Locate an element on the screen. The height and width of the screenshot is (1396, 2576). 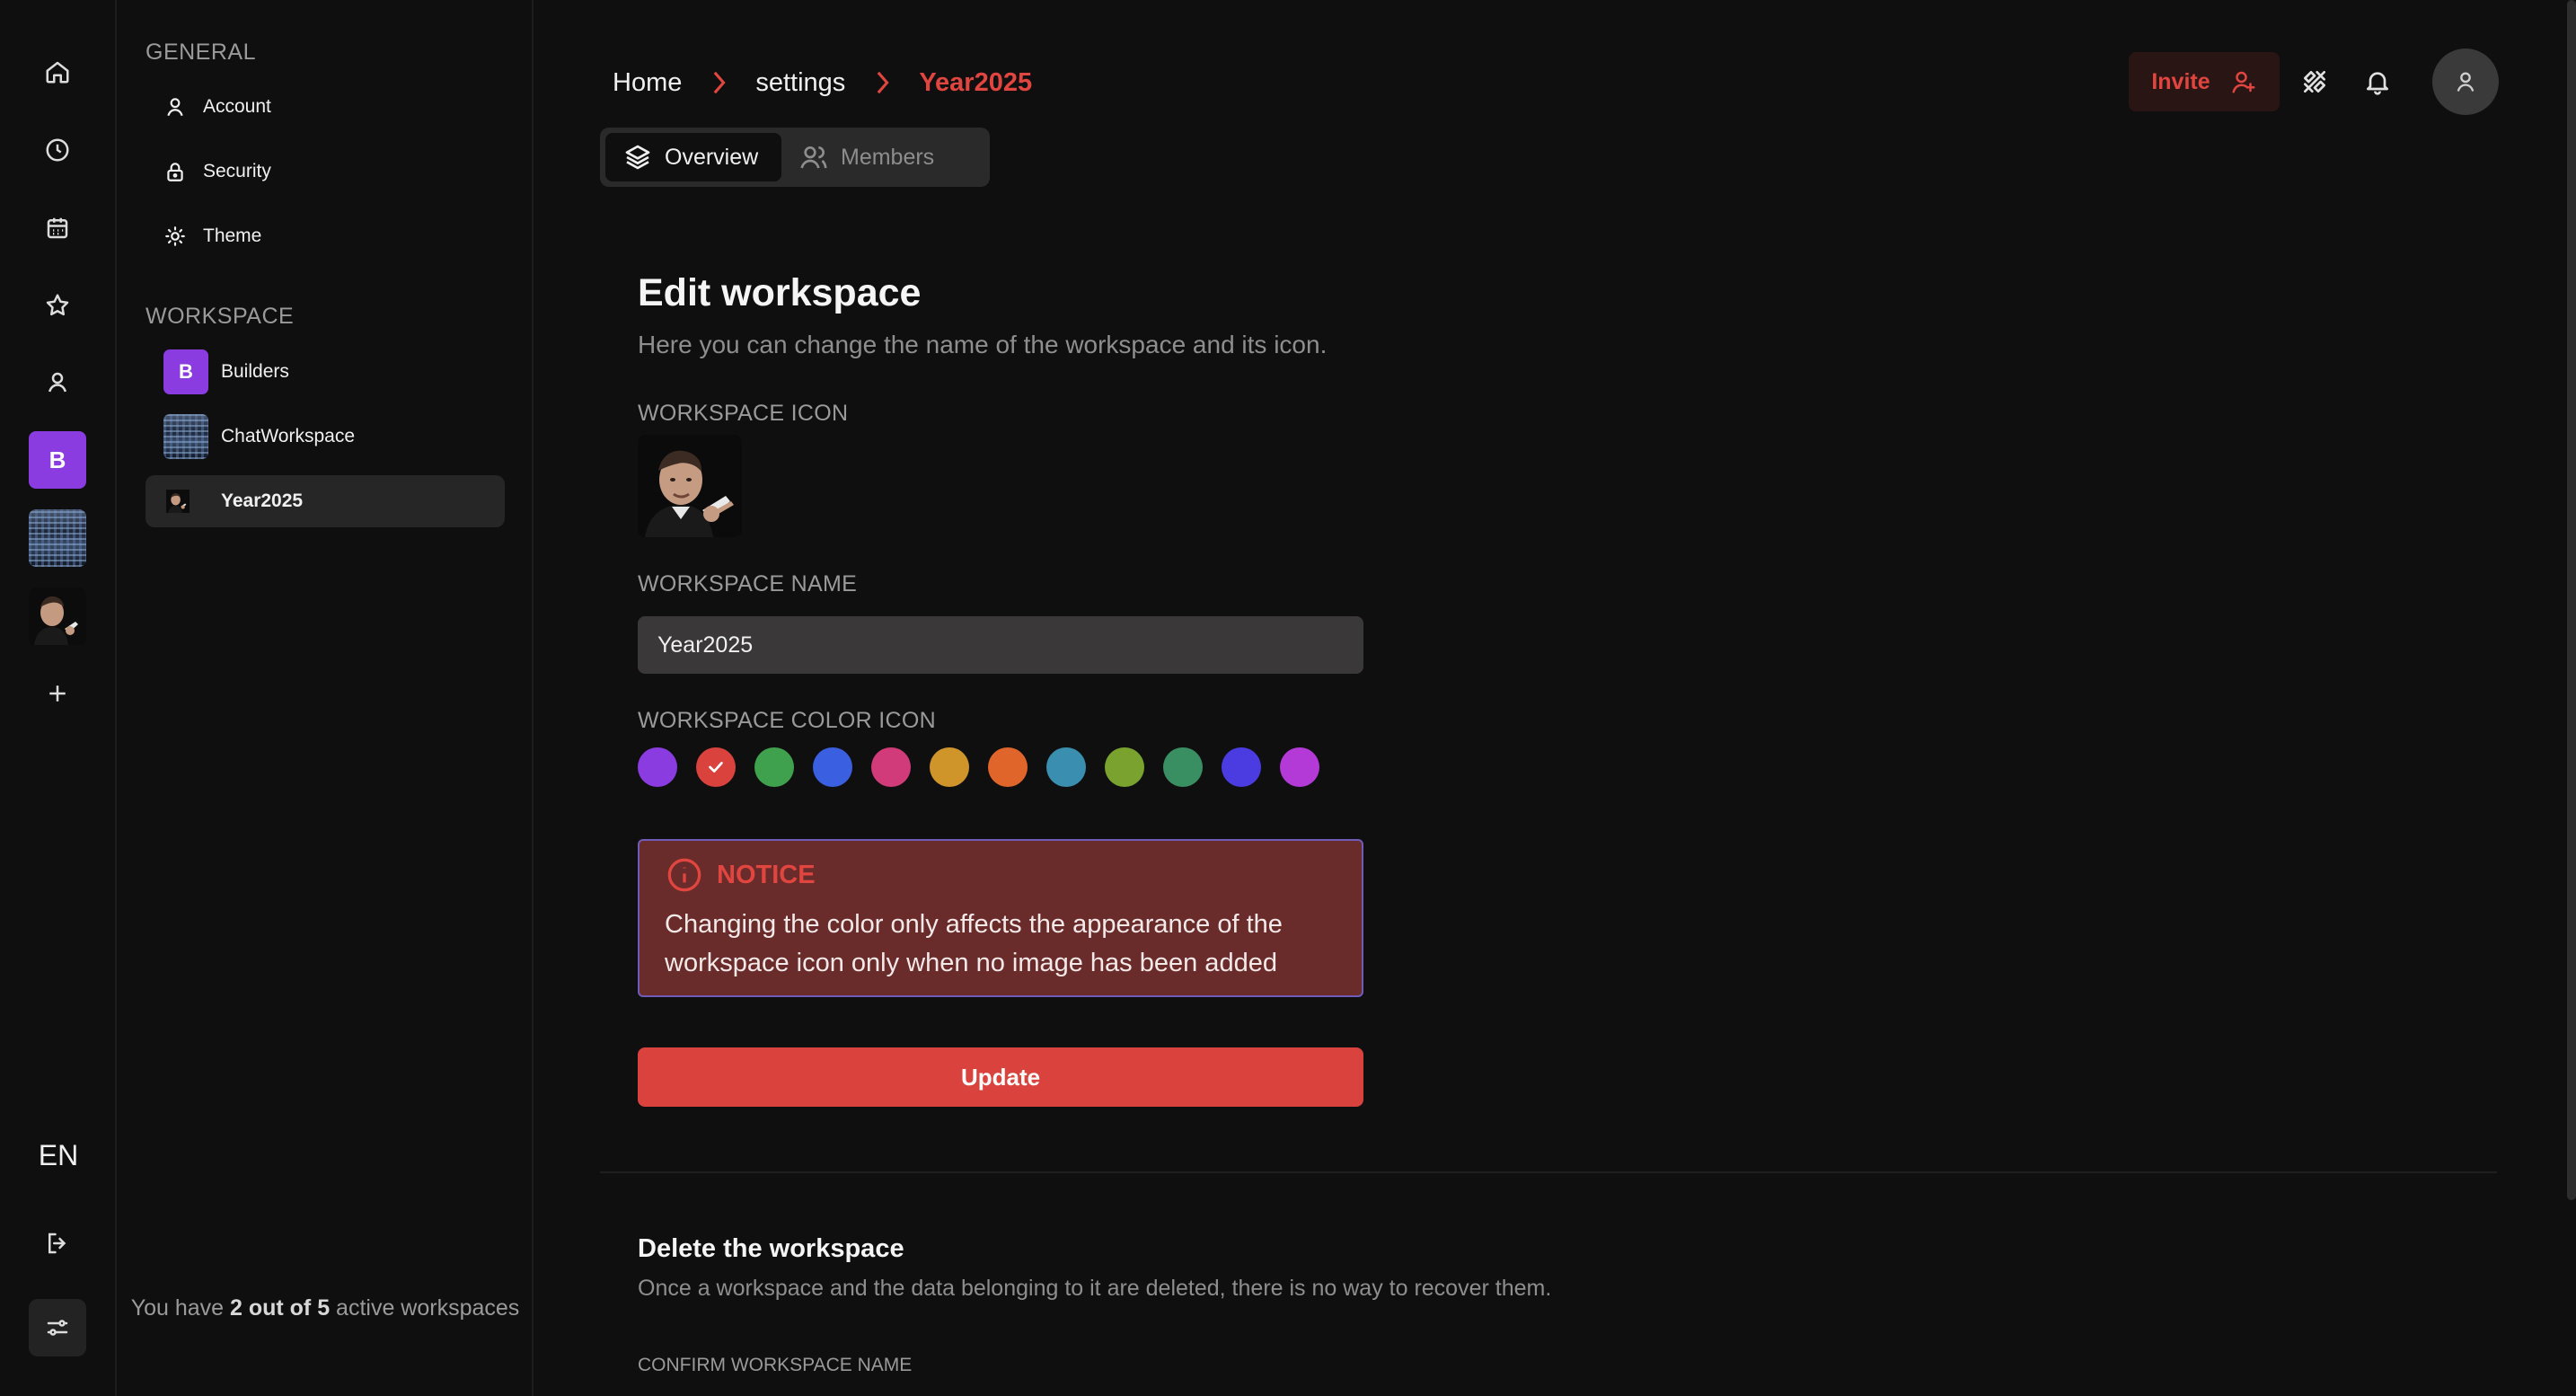
plus-icon is located at coordinates (57, 694).